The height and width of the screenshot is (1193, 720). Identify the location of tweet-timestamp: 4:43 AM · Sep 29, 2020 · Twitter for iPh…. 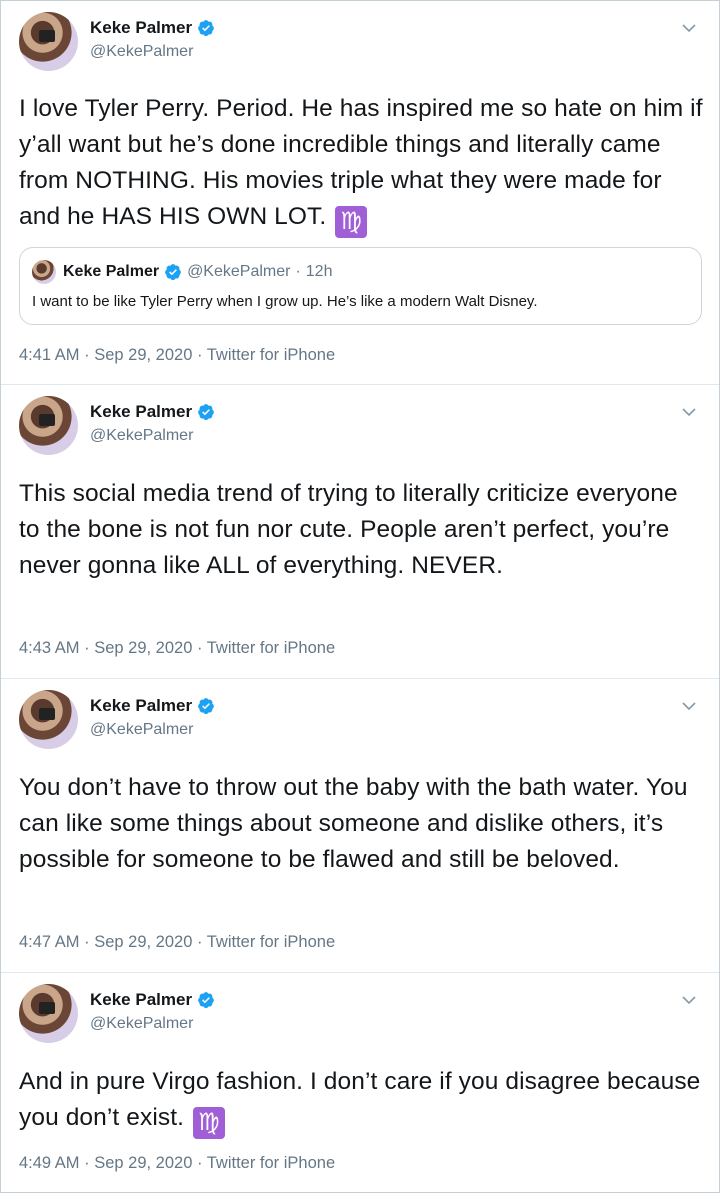
(177, 648).